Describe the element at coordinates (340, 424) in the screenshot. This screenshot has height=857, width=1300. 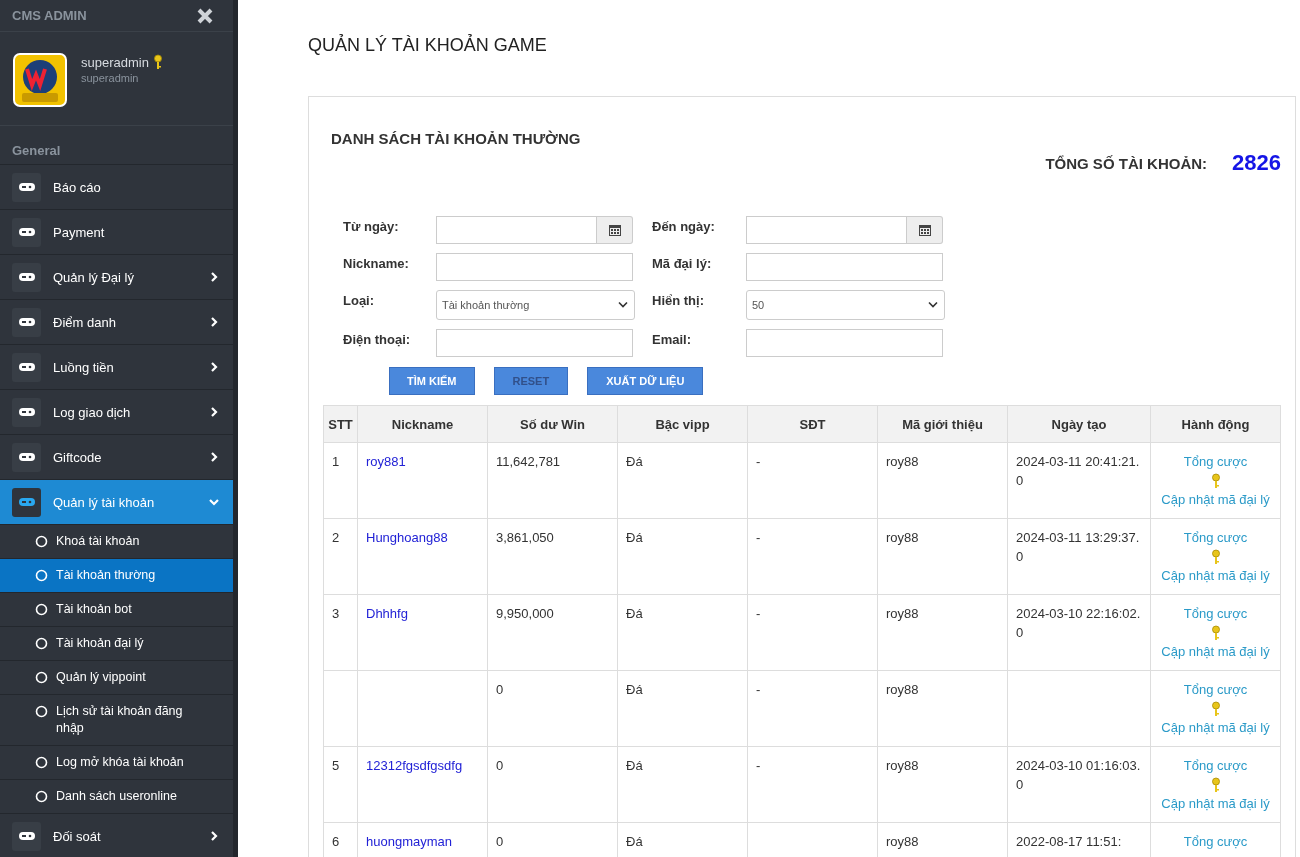
I see `column-header: STT` at that location.